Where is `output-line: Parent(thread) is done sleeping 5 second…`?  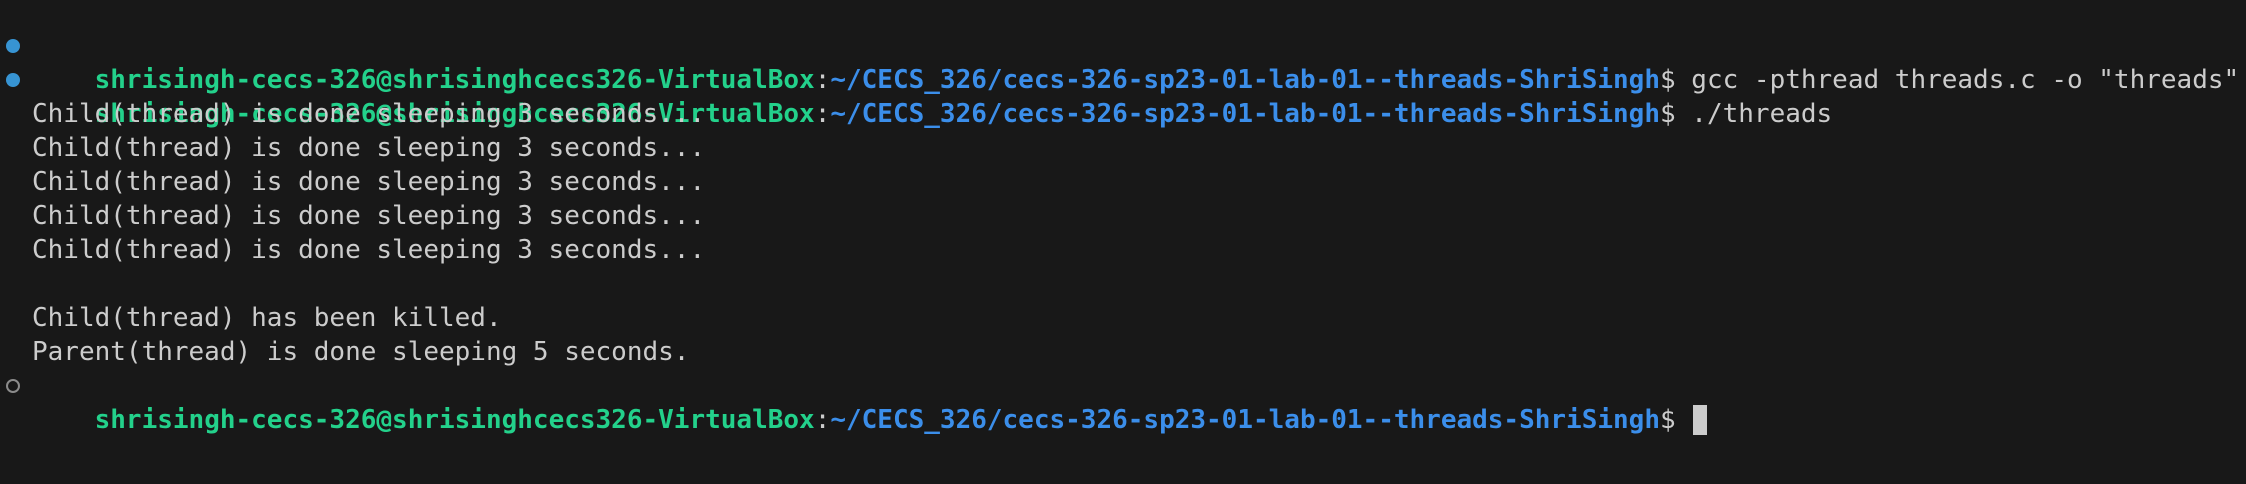 output-line: Parent(thread) is done sleeping 5 second… is located at coordinates (361, 352).